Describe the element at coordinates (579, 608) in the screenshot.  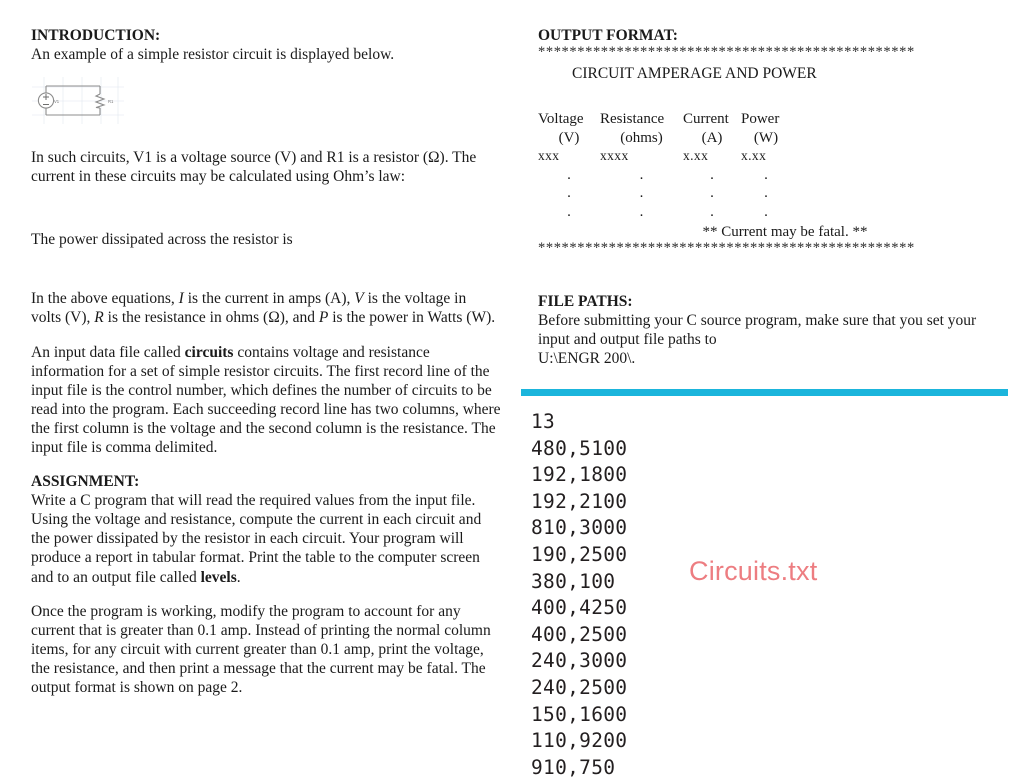
I see `data-line: 400,4250` at that location.